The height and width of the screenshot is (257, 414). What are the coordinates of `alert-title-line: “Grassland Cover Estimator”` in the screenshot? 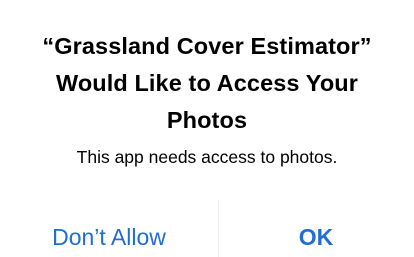 It's located at (207, 46).